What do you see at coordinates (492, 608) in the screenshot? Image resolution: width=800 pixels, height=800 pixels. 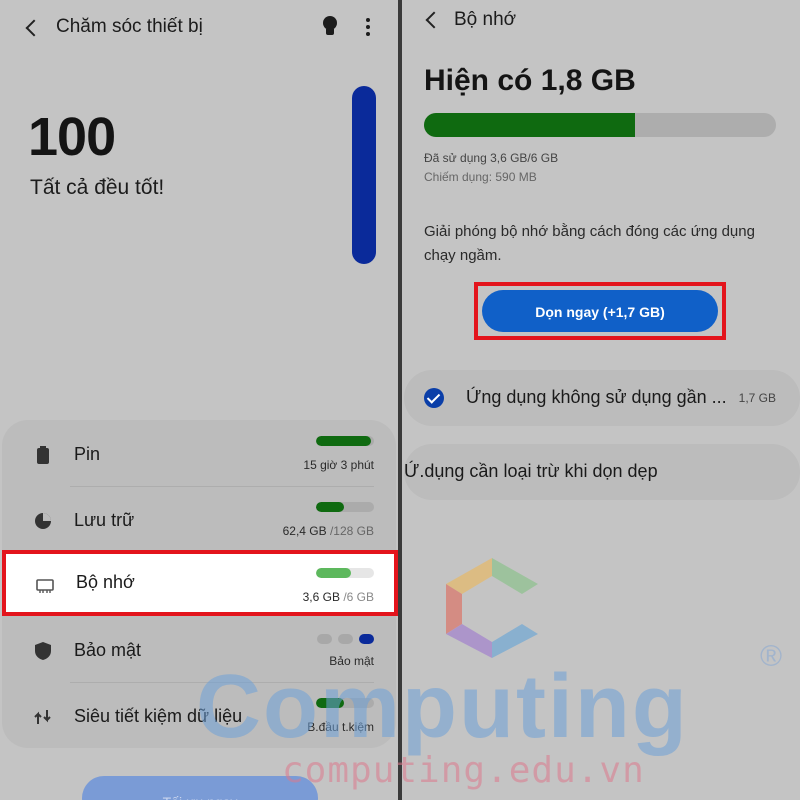 I see `computing-logo-watermark` at bounding box center [492, 608].